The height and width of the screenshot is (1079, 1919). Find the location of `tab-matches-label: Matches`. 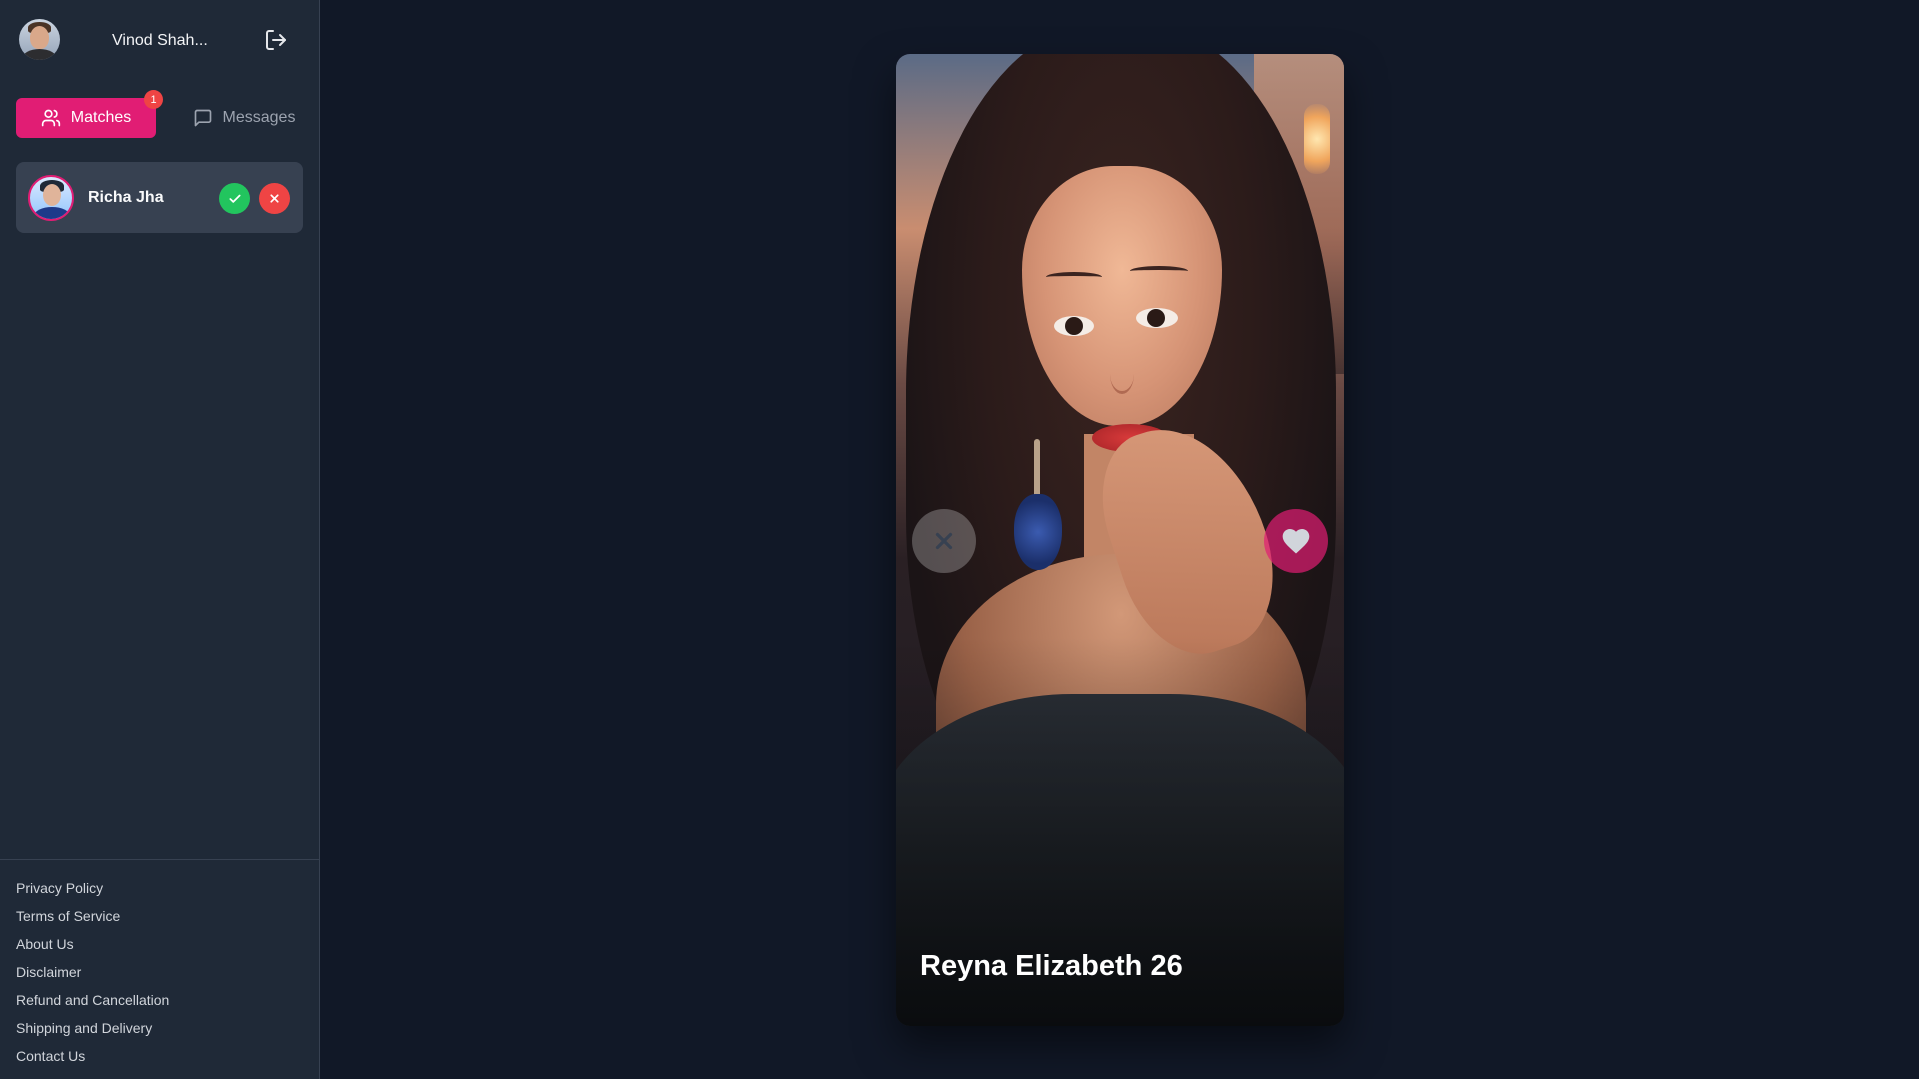

tab-matches-label: Matches is located at coordinates (101, 117).